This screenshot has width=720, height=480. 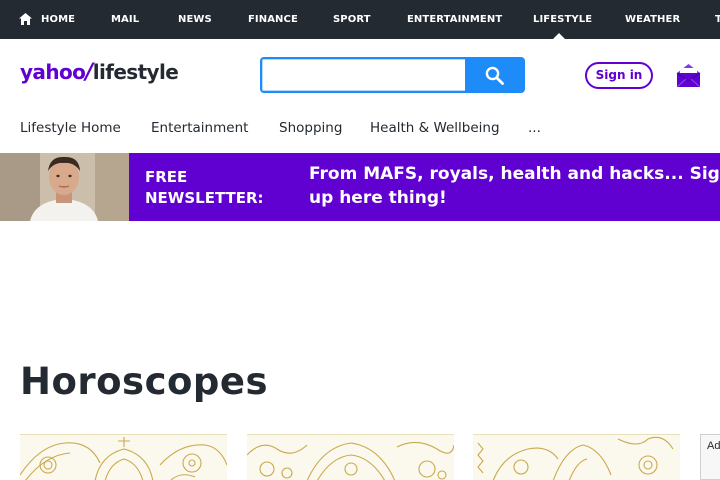 What do you see at coordinates (310, 128) in the screenshot?
I see `sub-nav-shopping: Shopping` at bounding box center [310, 128].